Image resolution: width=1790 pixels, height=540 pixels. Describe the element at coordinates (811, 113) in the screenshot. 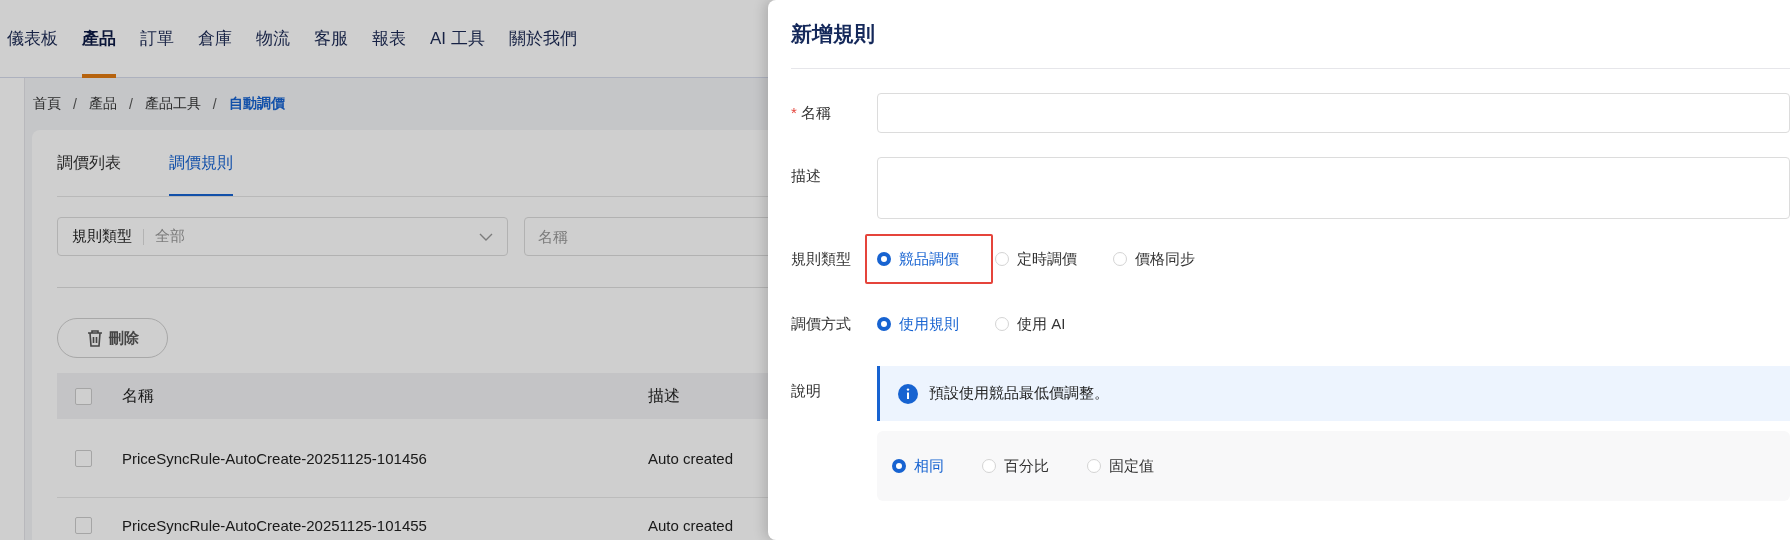

I see `field-label: * 名稱` at that location.